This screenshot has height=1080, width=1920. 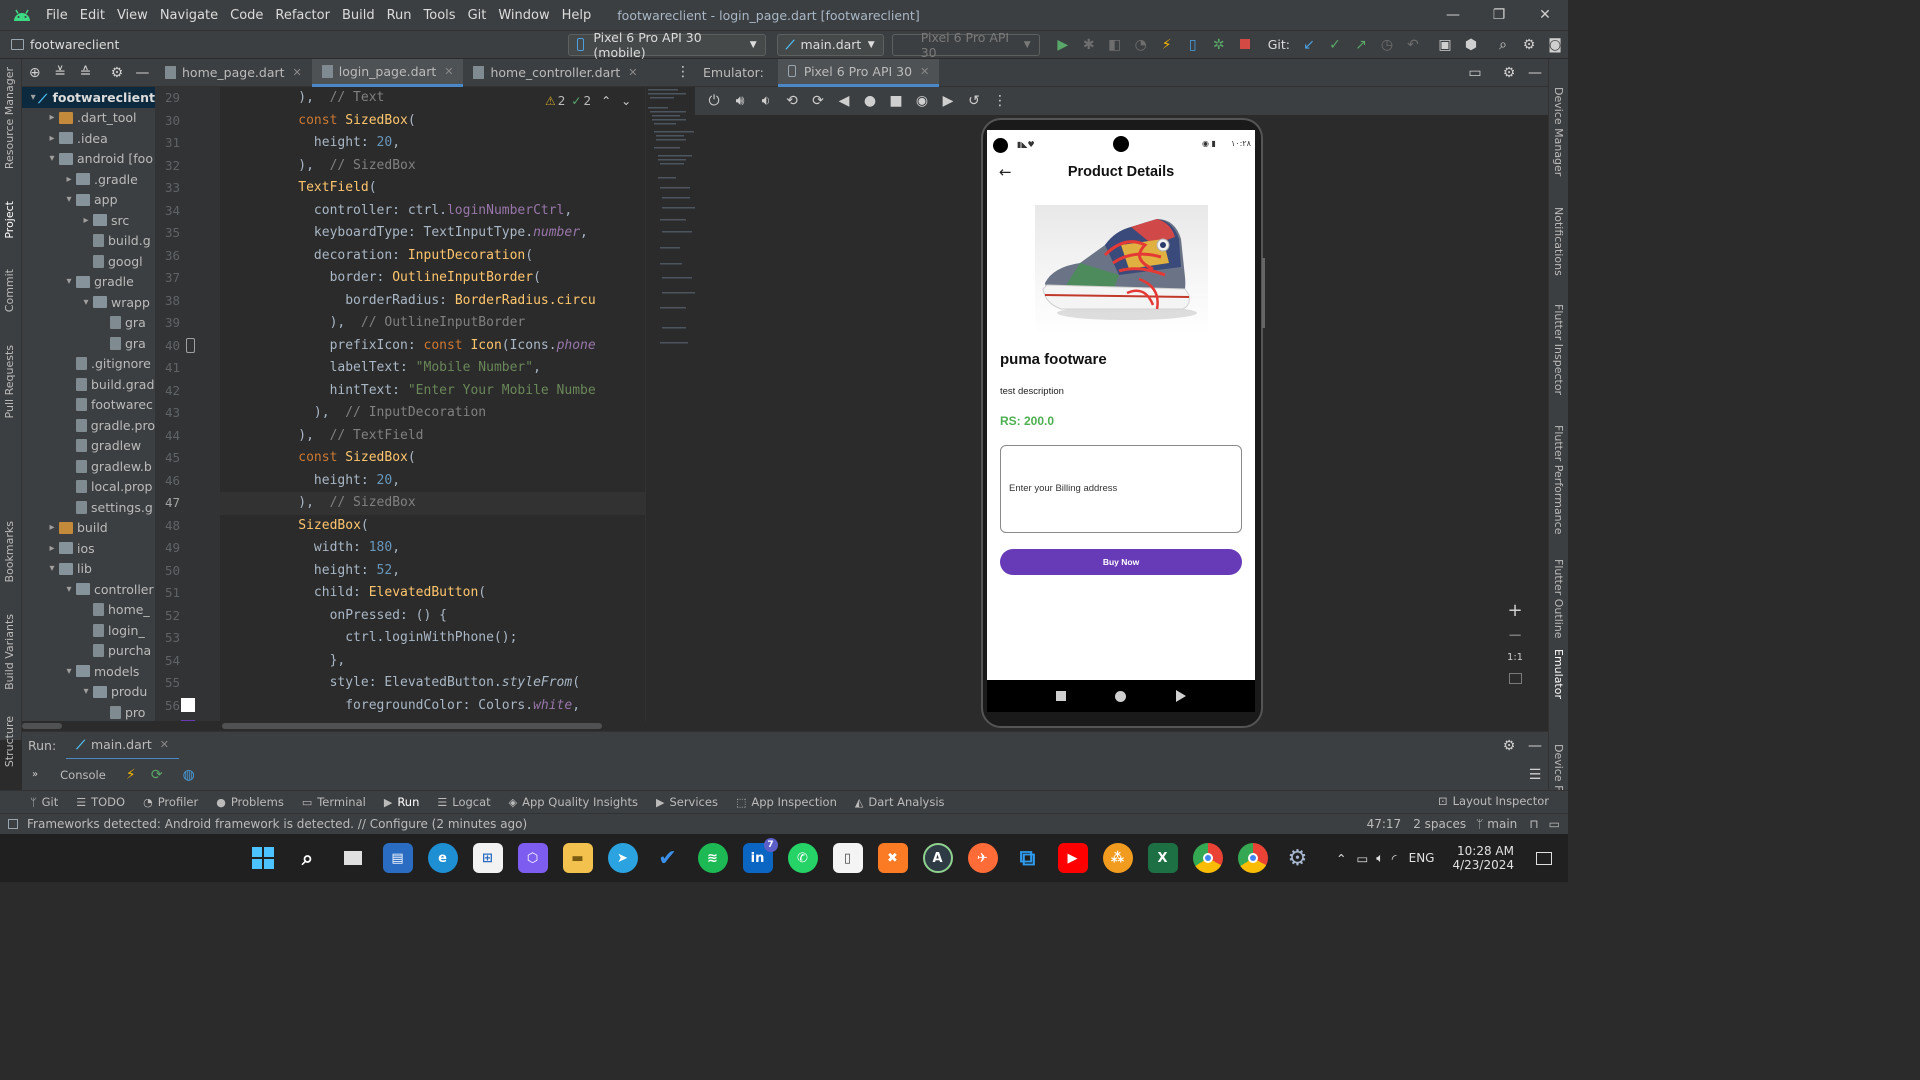 I want to click on code-line: keyboardType: TextInputType.number,, so click(x=432, y=233).